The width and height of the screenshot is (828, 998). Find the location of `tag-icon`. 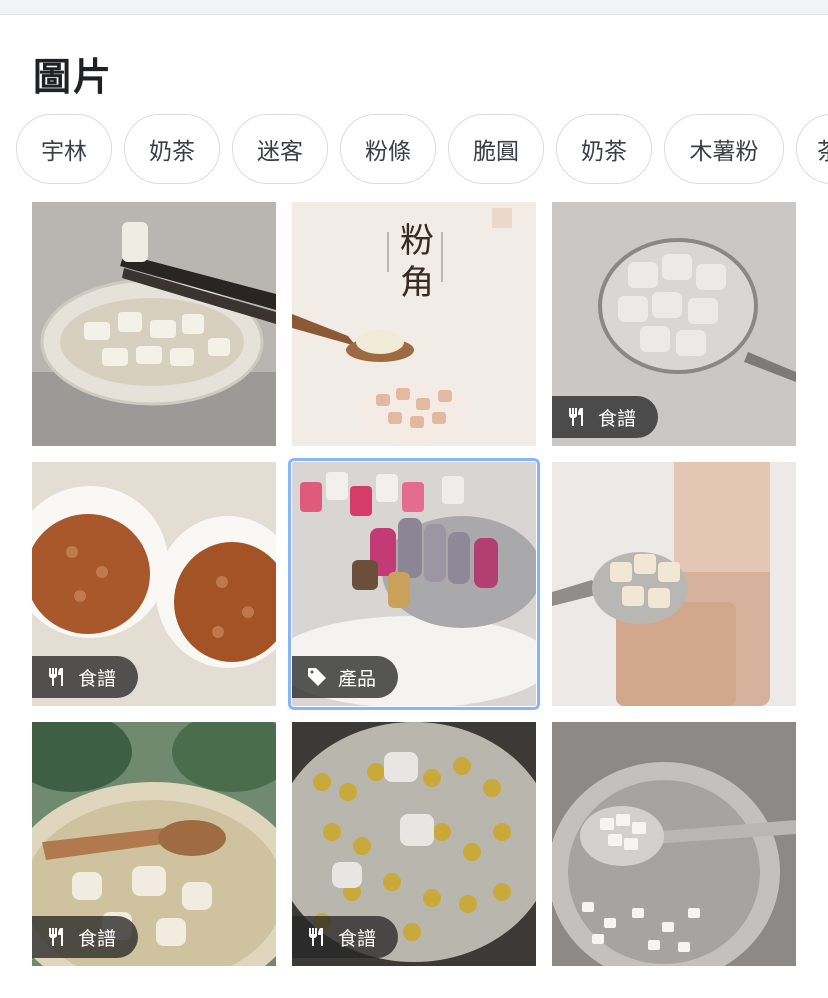

tag-icon is located at coordinates (317, 677).